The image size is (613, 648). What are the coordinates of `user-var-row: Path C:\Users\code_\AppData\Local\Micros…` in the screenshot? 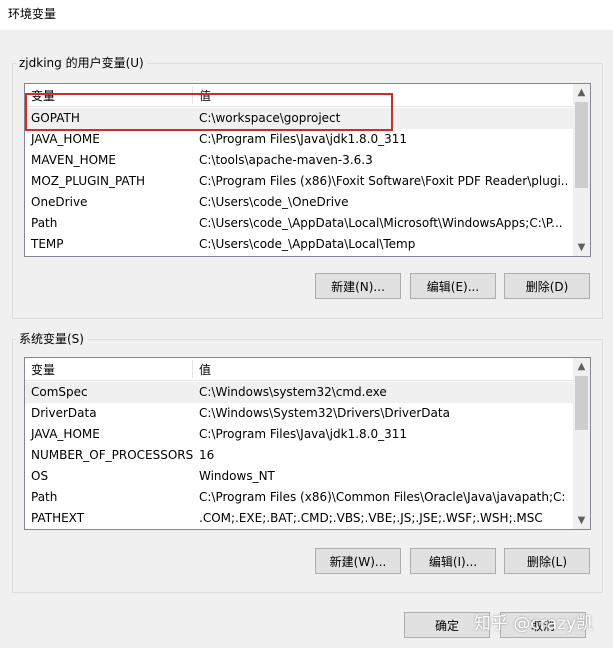 It's located at (299, 223).